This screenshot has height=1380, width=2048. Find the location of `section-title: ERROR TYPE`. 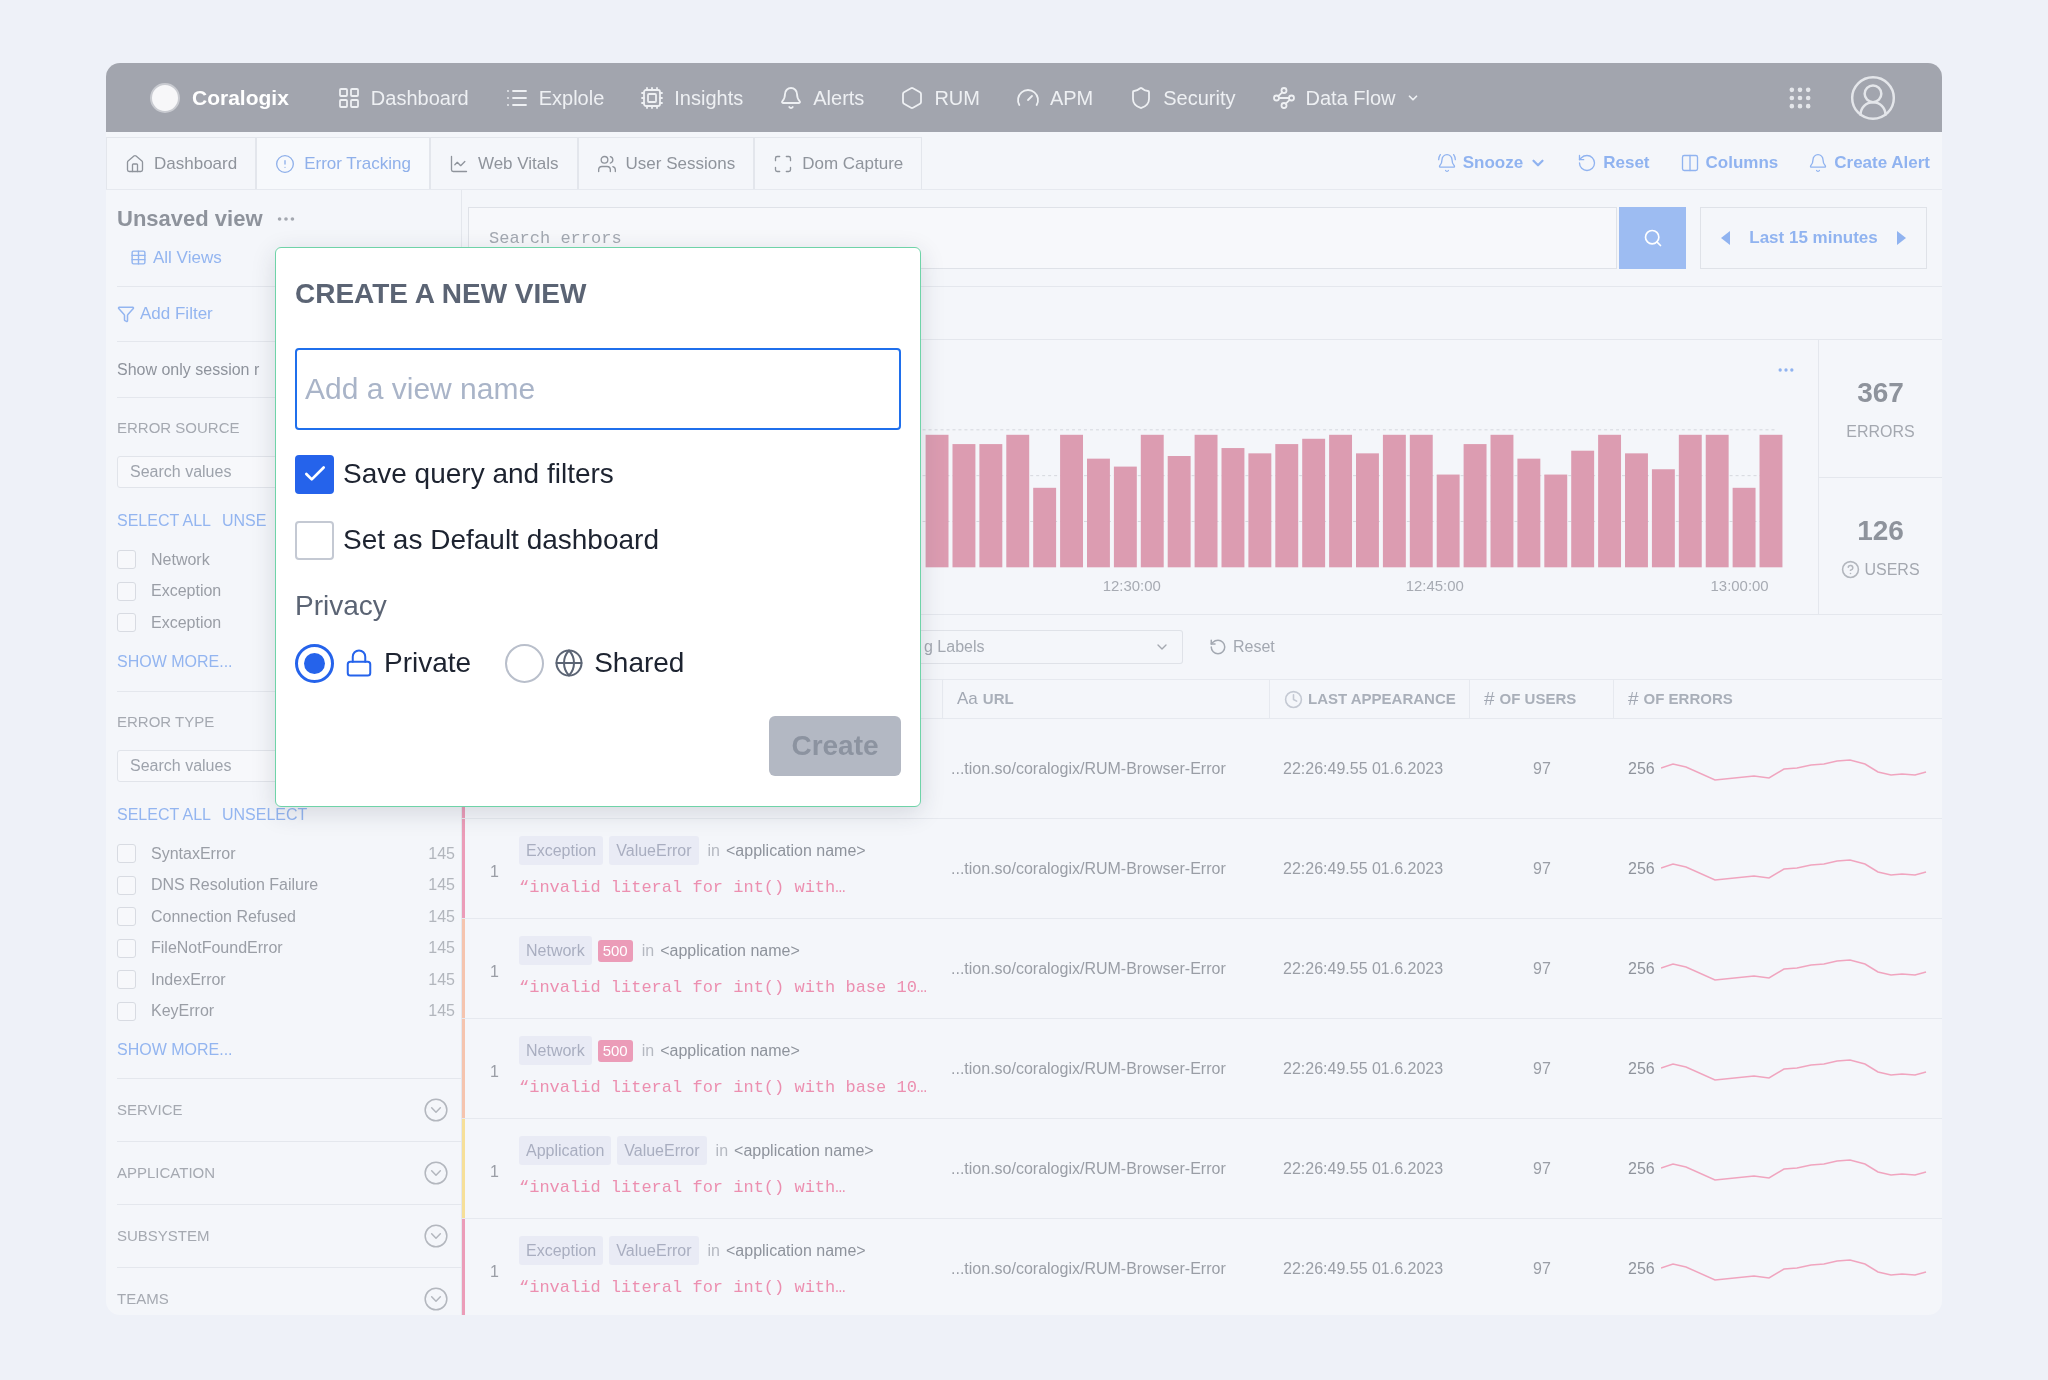

section-title: ERROR TYPE is located at coordinates (166, 722).